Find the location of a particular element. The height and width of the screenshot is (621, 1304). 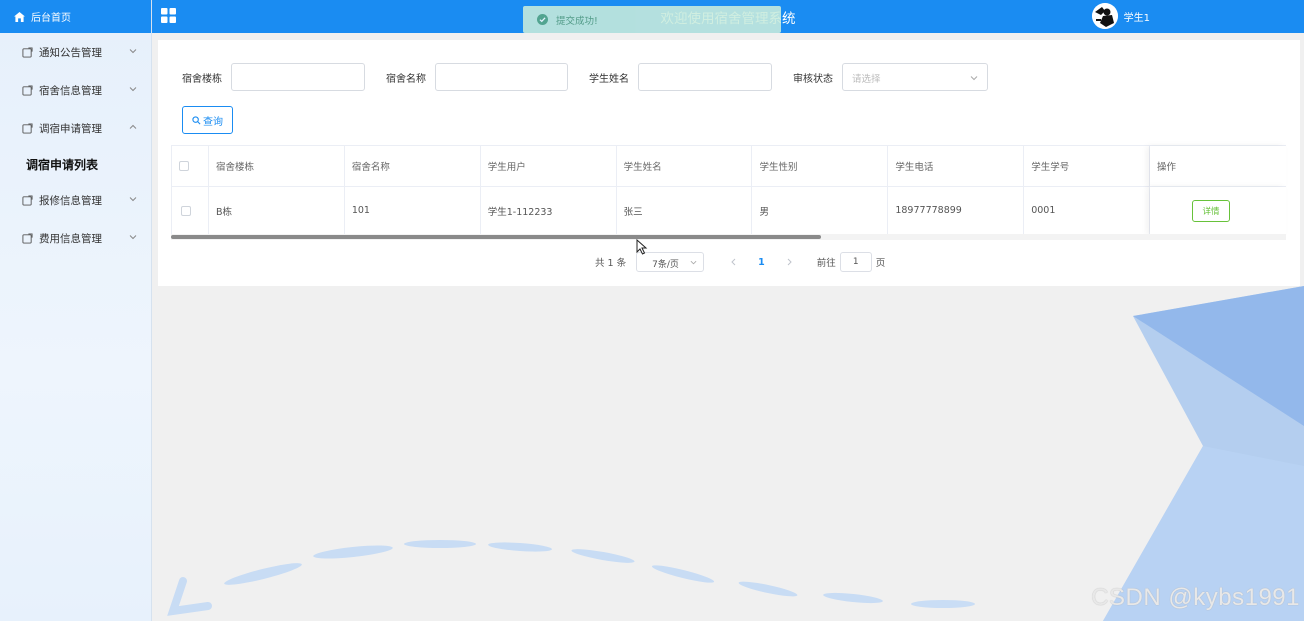

cell-student-no: 0001 is located at coordinates (1087, 211).